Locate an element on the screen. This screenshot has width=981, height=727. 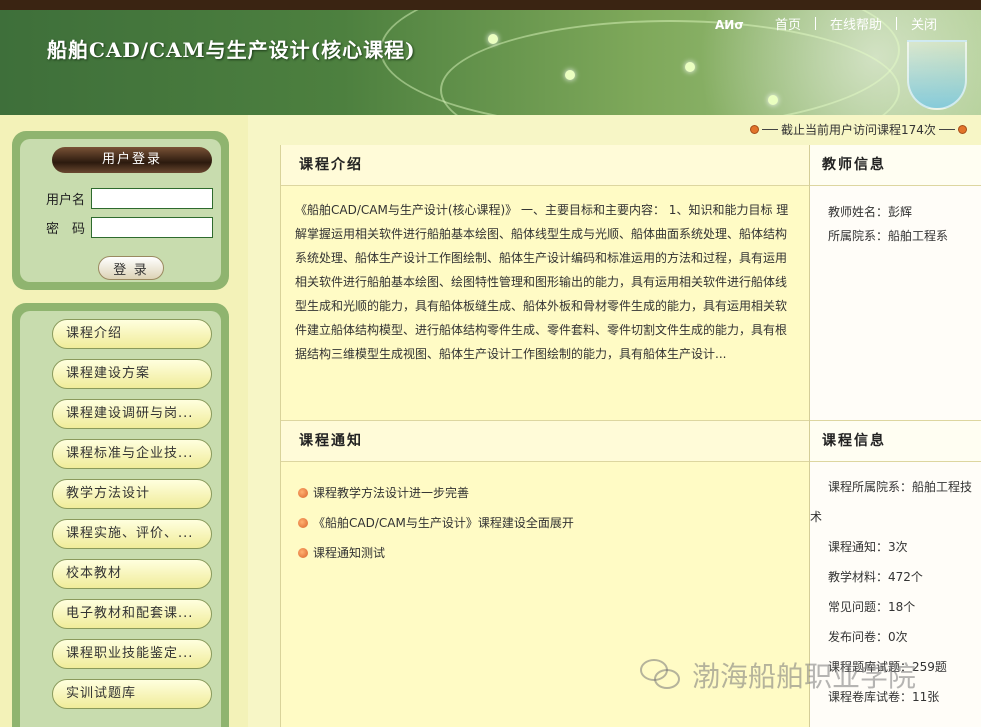
teacher-title: 教师信息 is located at coordinates (895, 165).